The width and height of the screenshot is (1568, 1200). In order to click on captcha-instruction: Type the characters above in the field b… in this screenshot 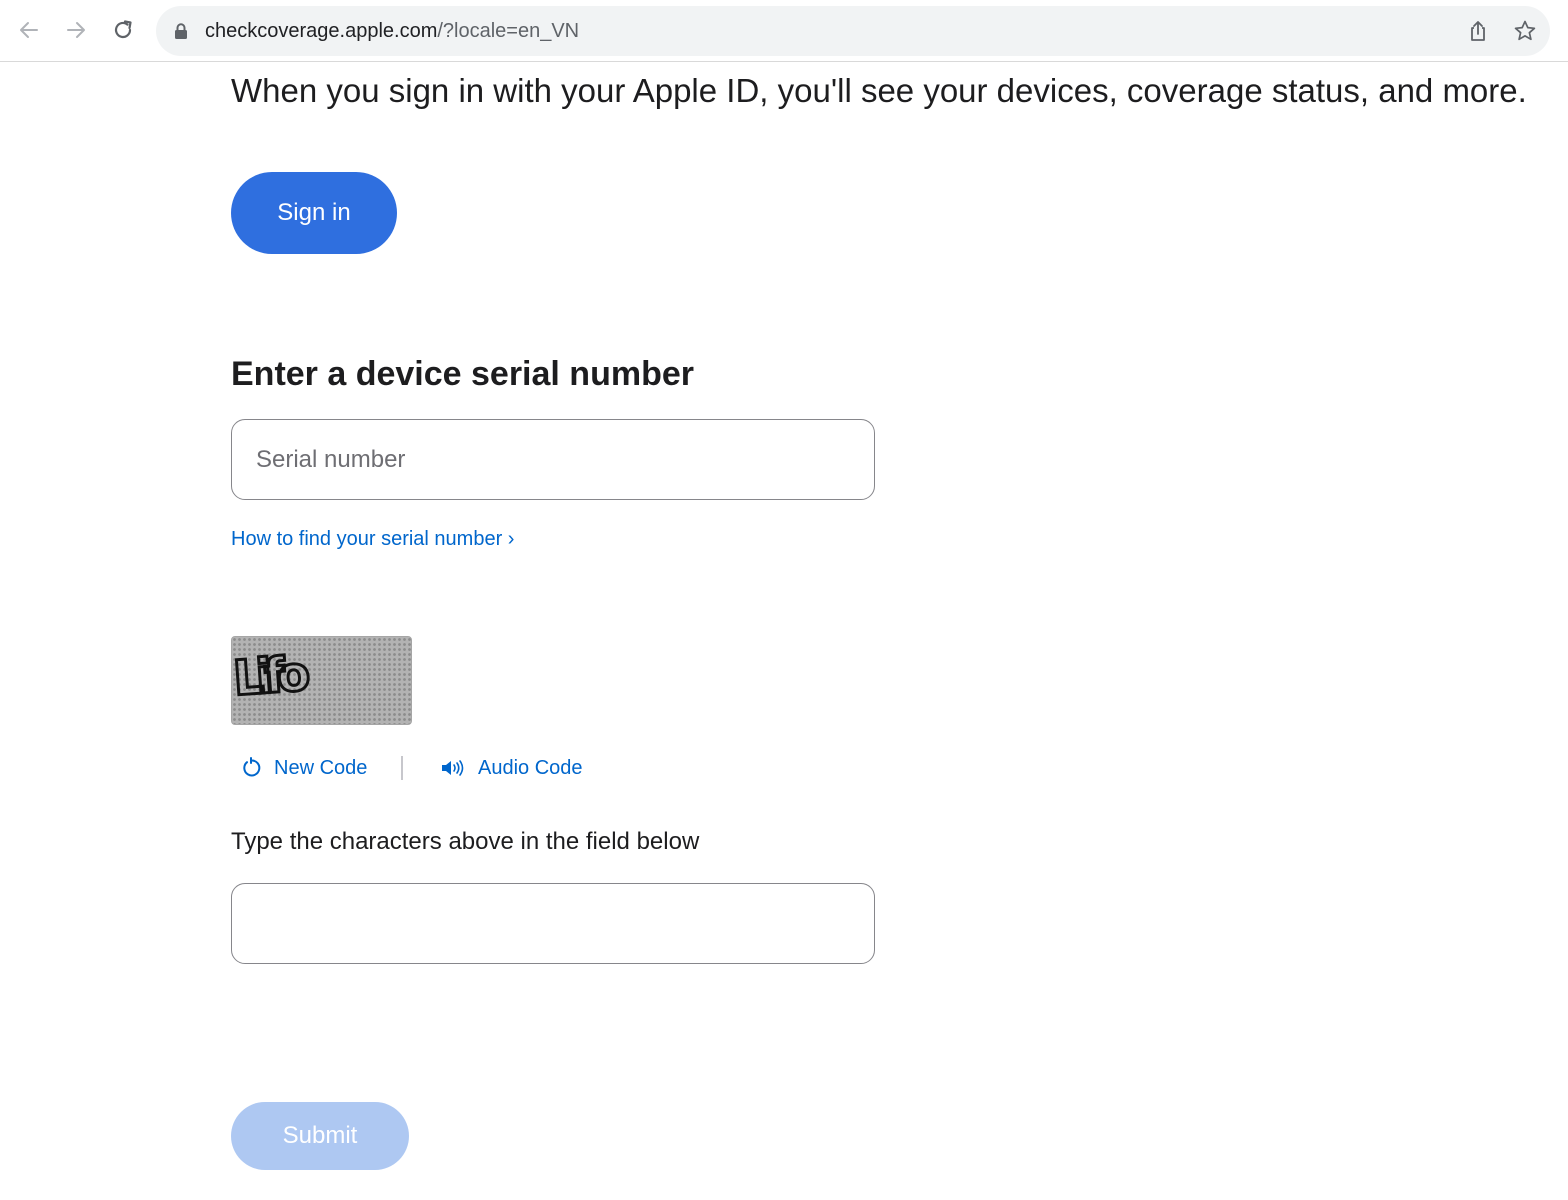, I will do `click(465, 841)`.